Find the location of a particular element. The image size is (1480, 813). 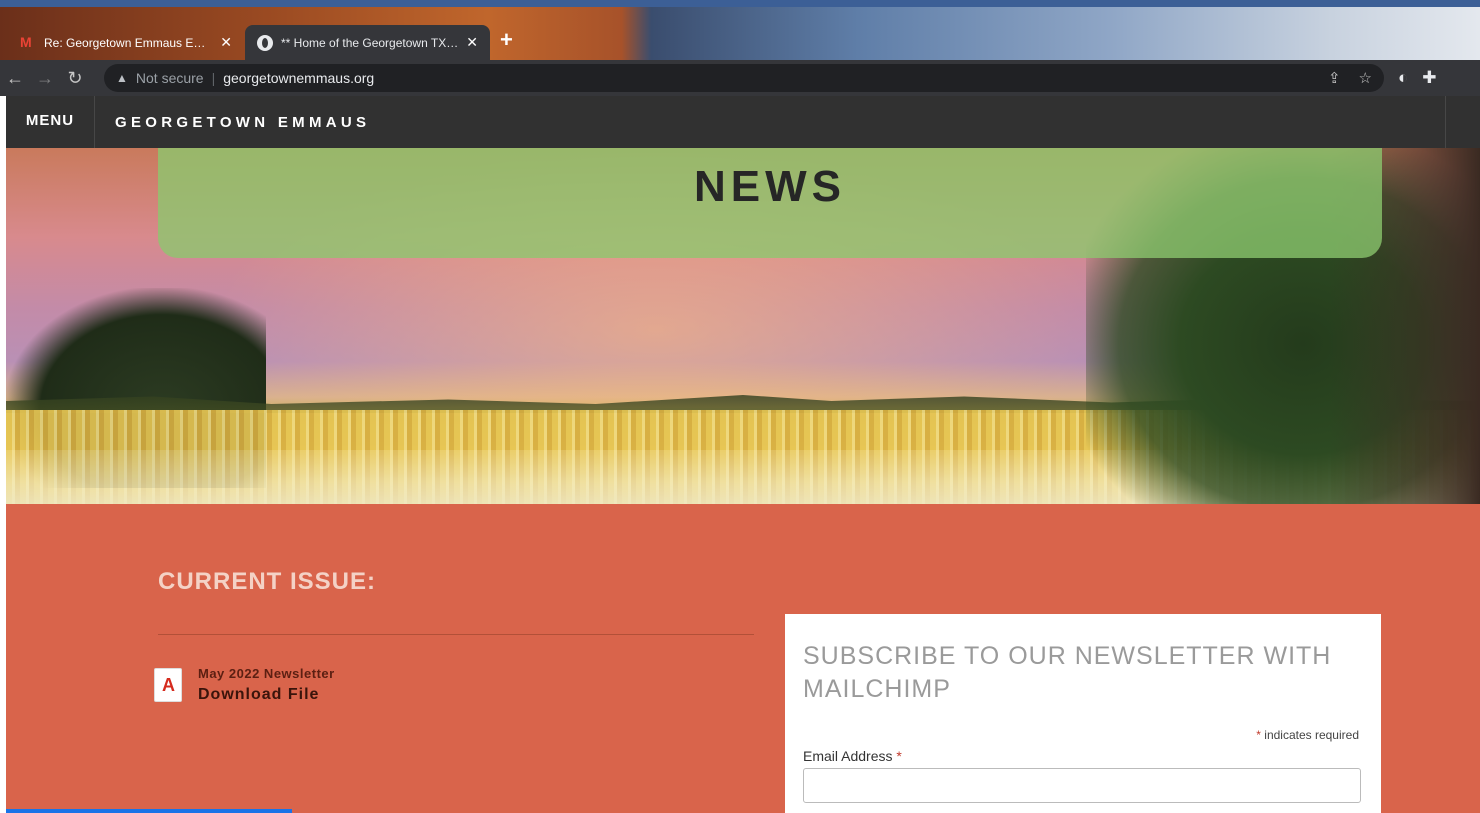

security-status: Not secure is located at coordinates (170, 78).